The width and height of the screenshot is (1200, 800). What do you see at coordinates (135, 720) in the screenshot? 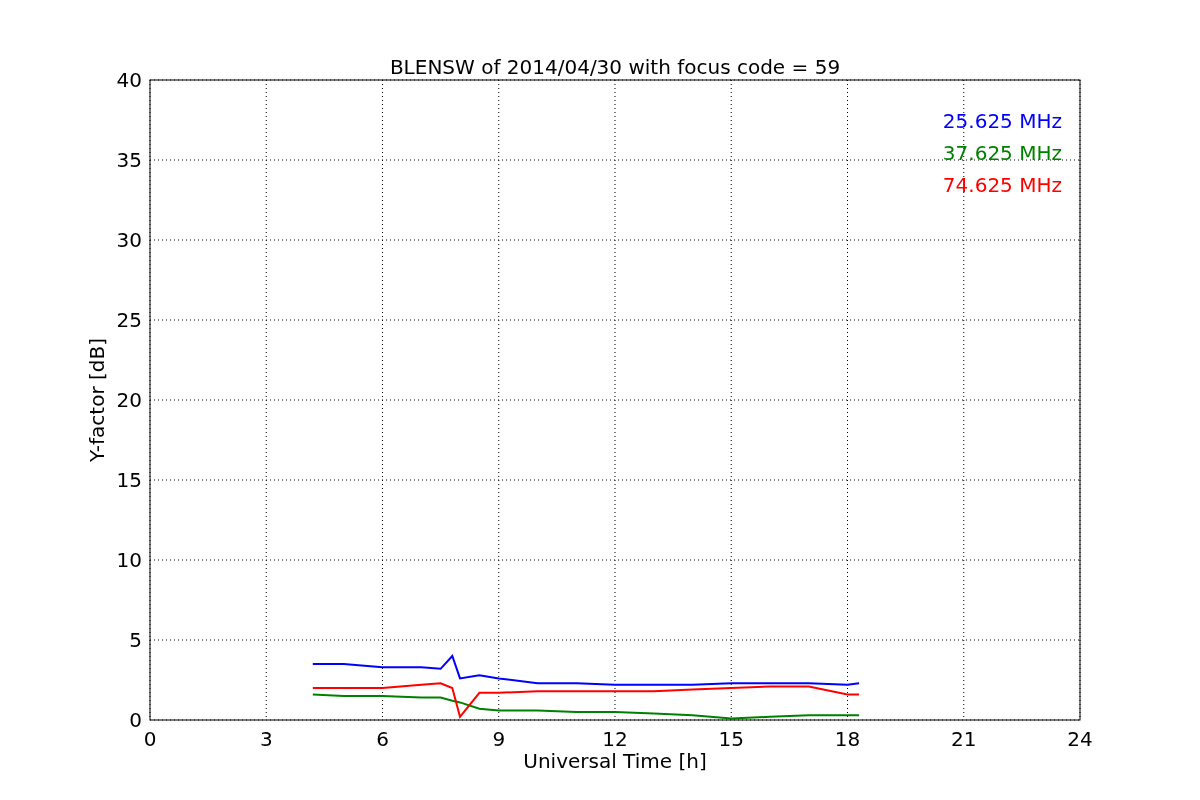
I see `y-tick-label: 0` at bounding box center [135, 720].